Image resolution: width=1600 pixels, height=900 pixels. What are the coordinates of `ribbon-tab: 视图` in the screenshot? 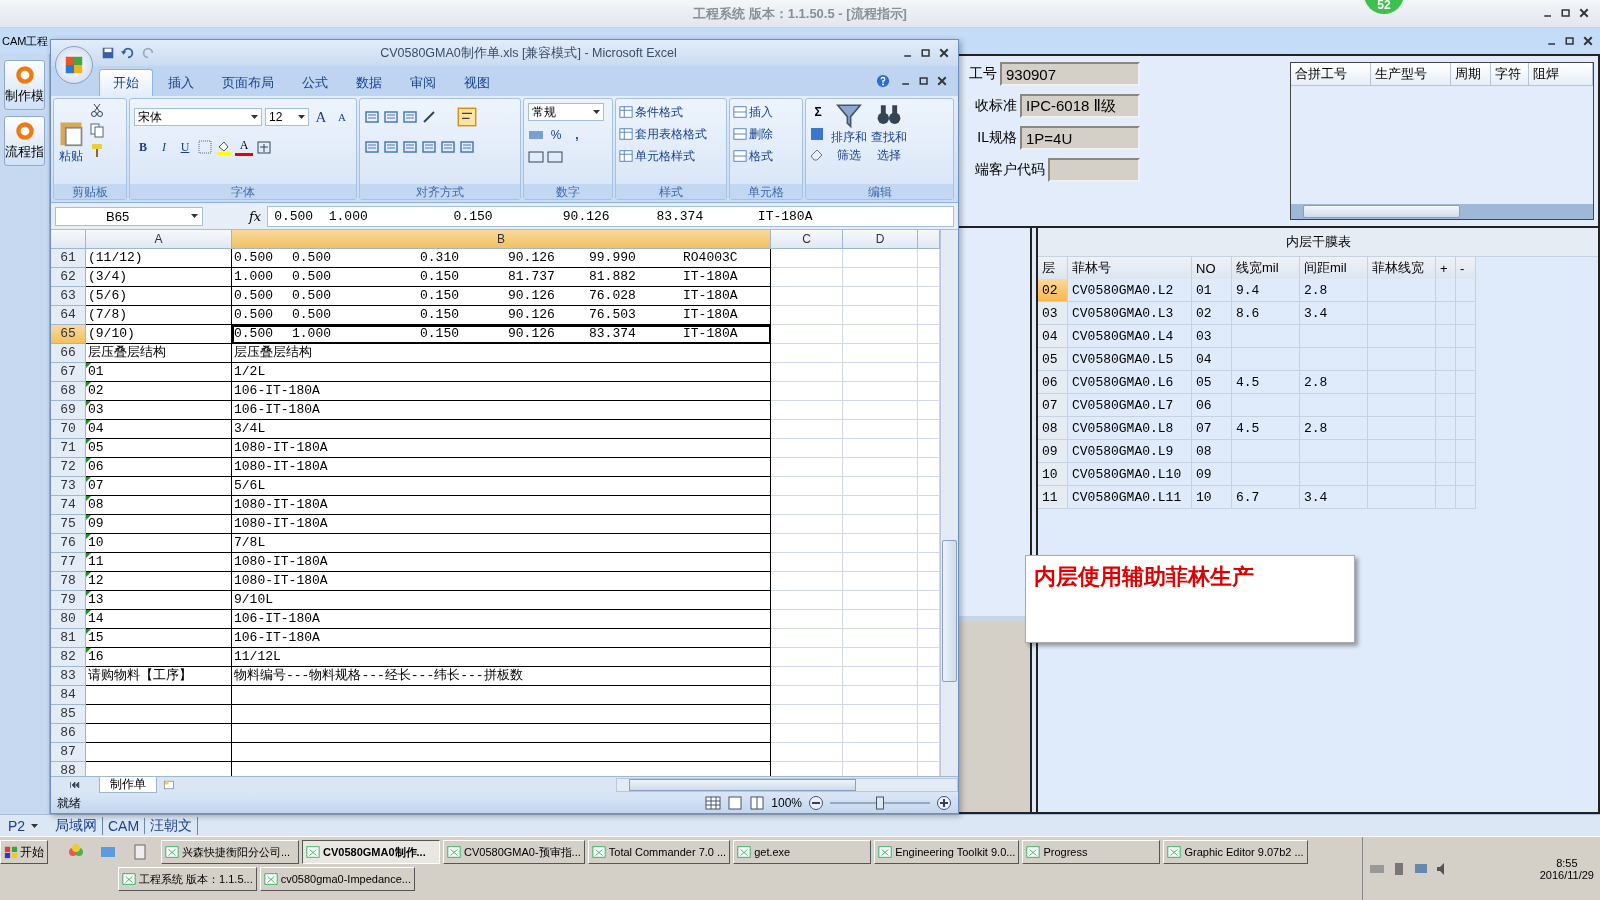 It's located at (477, 83).